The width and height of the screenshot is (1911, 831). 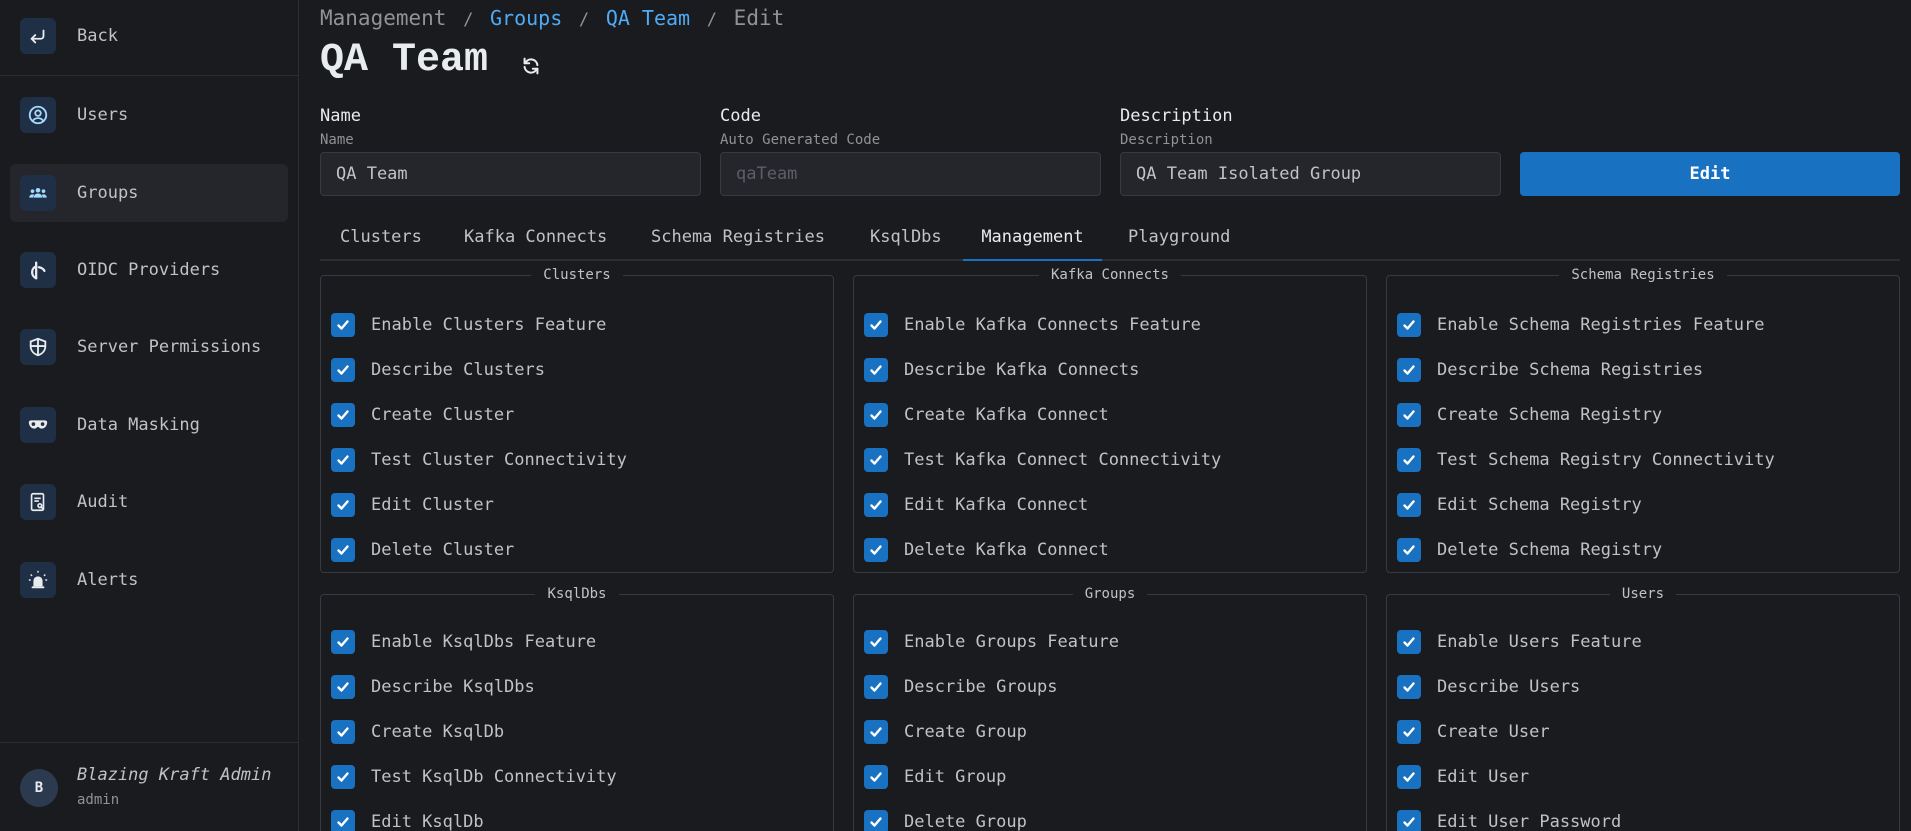 I want to click on tab-clusters: Clusters, so click(x=381, y=239).